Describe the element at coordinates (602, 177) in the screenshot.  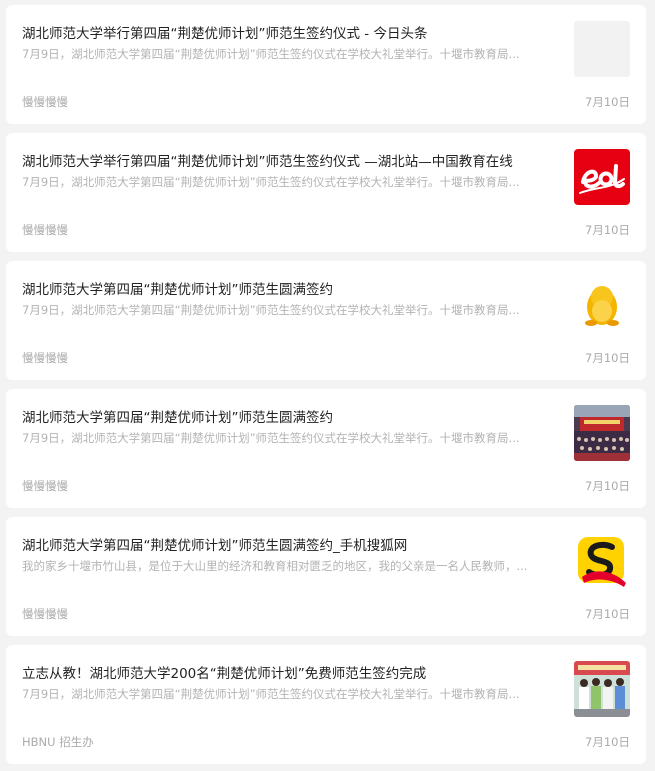
I see `eol-logo-thumbnail` at that location.